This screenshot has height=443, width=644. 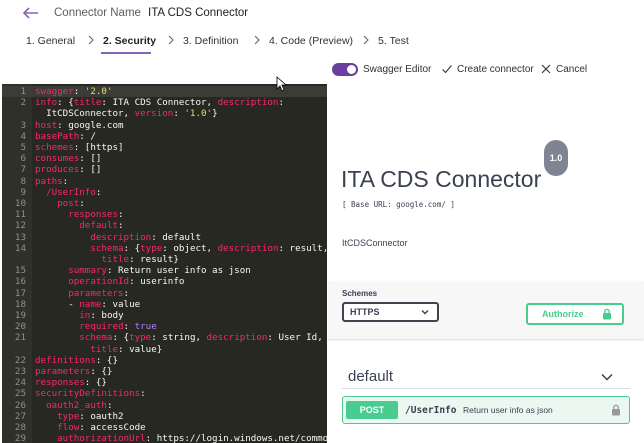 I want to click on swagger-editor-toggle, so click(x=345, y=69).